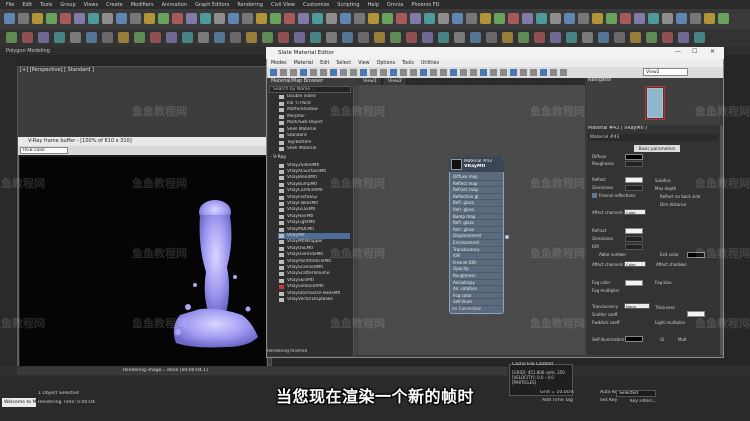 This screenshot has width=750, height=421. What do you see at coordinates (314, 287) in the screenshot?
I see `browser-item: VRaySimbiontMtl` at bounding box center [314, 287].